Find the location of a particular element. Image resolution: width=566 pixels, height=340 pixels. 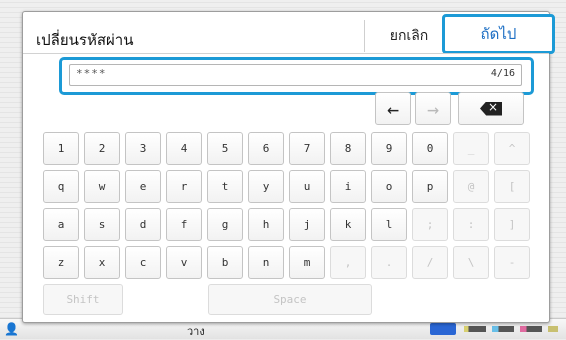

key-row3-1: s is located at coordinates (102, 224).